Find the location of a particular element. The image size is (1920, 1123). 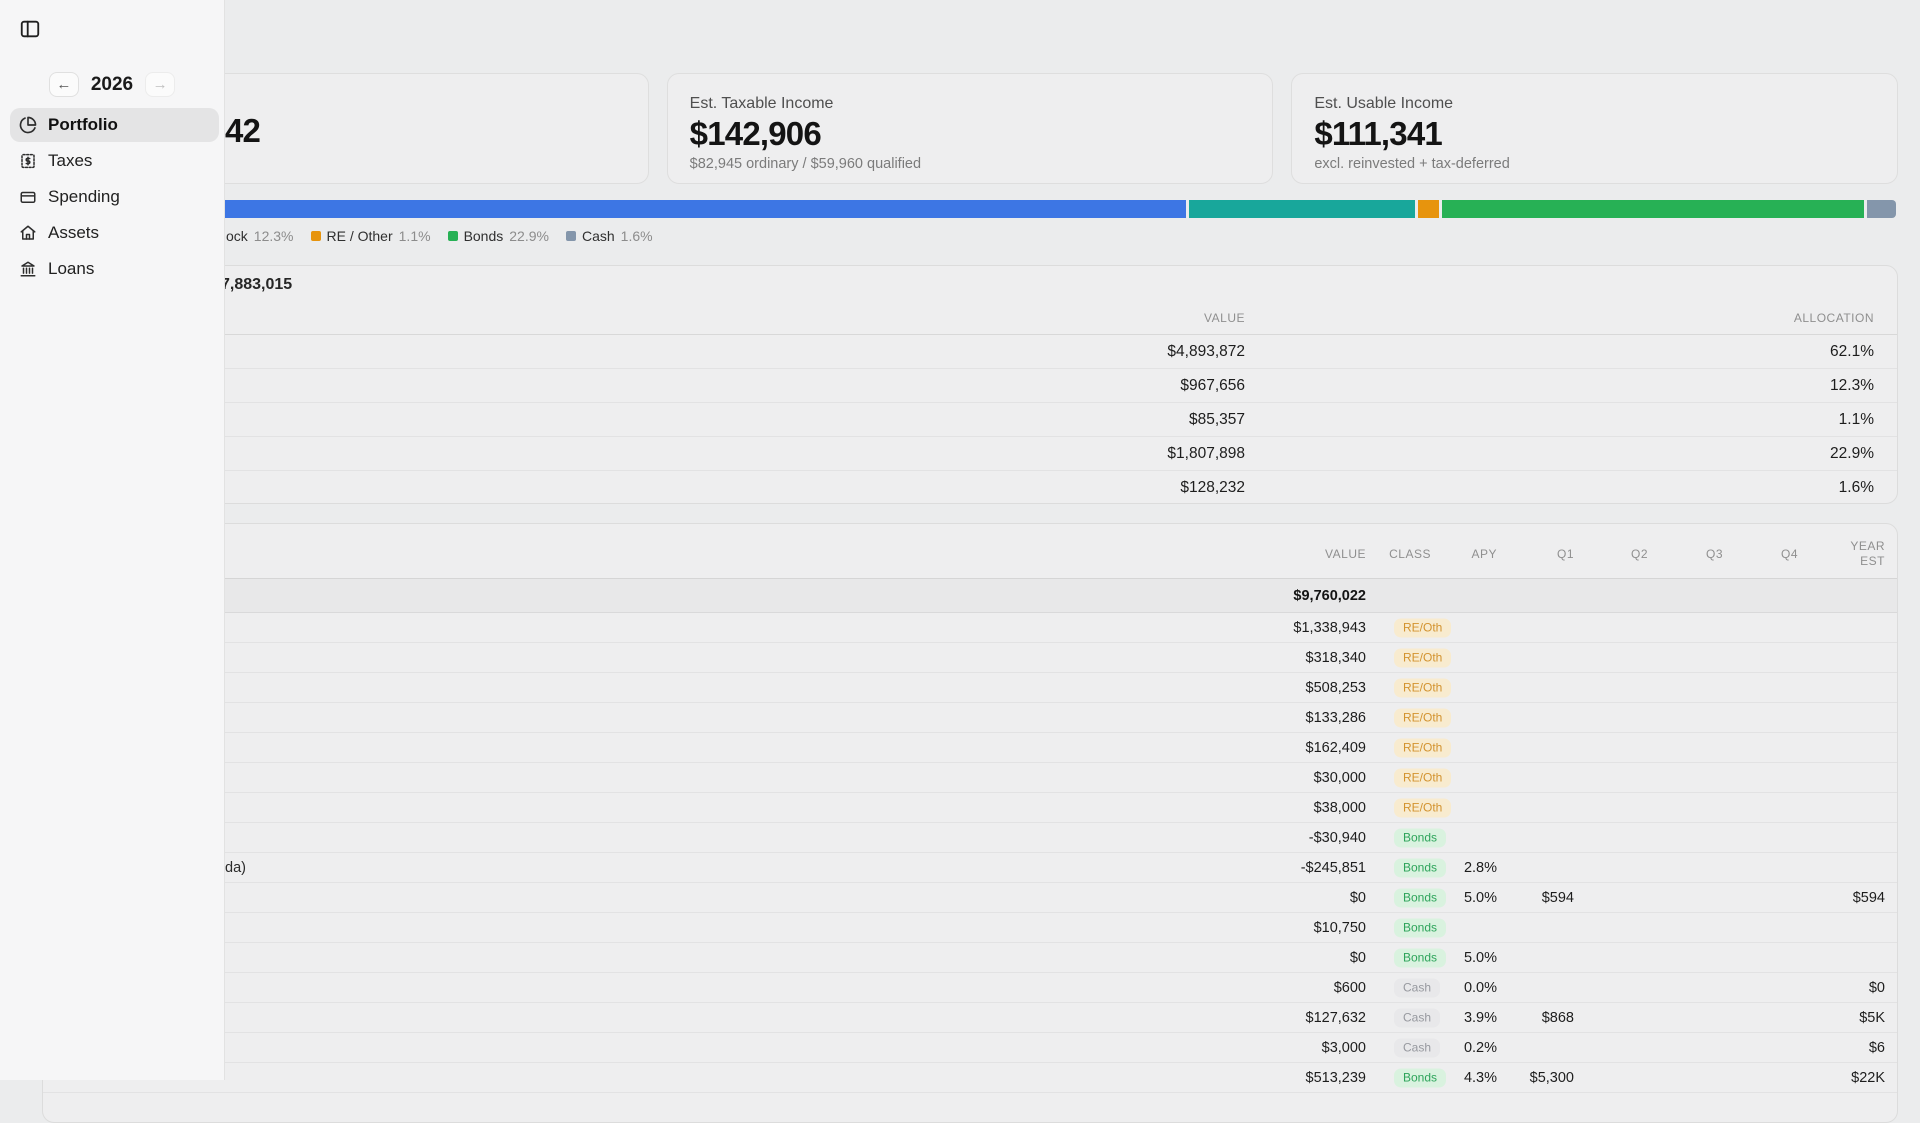

sidebar-item-label: Loans is located at coordinates (71, 268).